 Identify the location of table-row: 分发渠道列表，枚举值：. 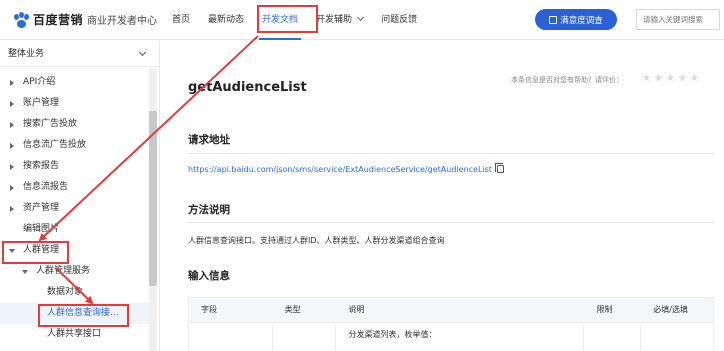
(451, 337).